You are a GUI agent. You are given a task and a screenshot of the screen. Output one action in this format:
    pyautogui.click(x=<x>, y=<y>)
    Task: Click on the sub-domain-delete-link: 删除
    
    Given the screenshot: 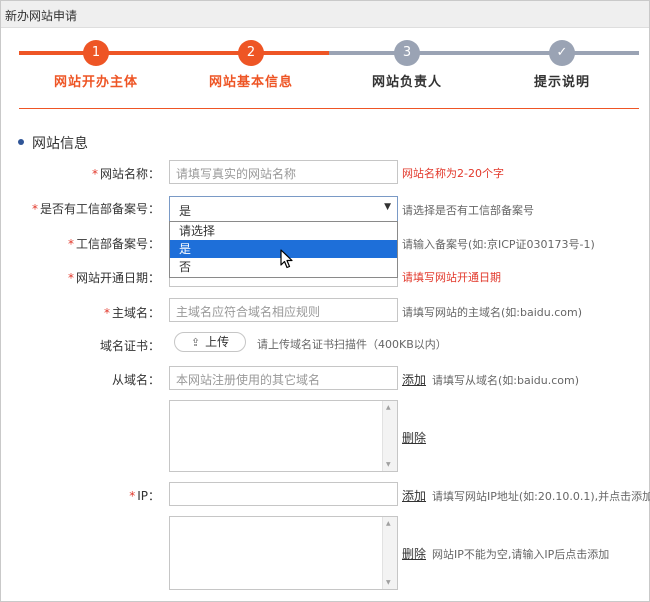 What is the action you would take?
    pyautogui.click(x=414, y=437)
    